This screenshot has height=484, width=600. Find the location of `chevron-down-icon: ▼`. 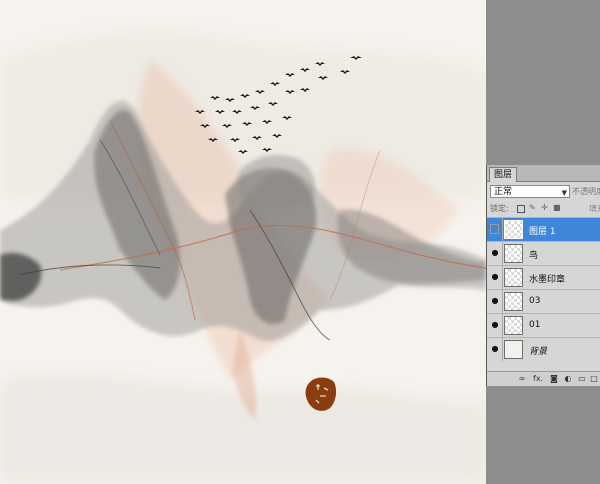

chevron-down-icon: ▼ is located at coordinates (564, 193).